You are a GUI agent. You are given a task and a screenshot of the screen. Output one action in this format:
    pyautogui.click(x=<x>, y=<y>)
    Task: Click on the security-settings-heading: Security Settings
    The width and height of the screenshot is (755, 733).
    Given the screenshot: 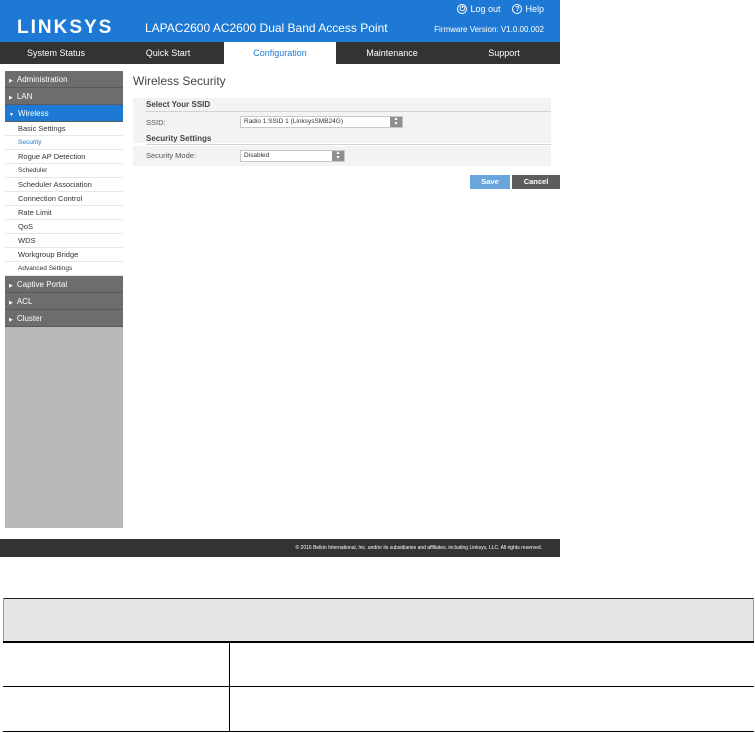 What is the action you would take?
    pyautogui.click(x=179, y=138)
    